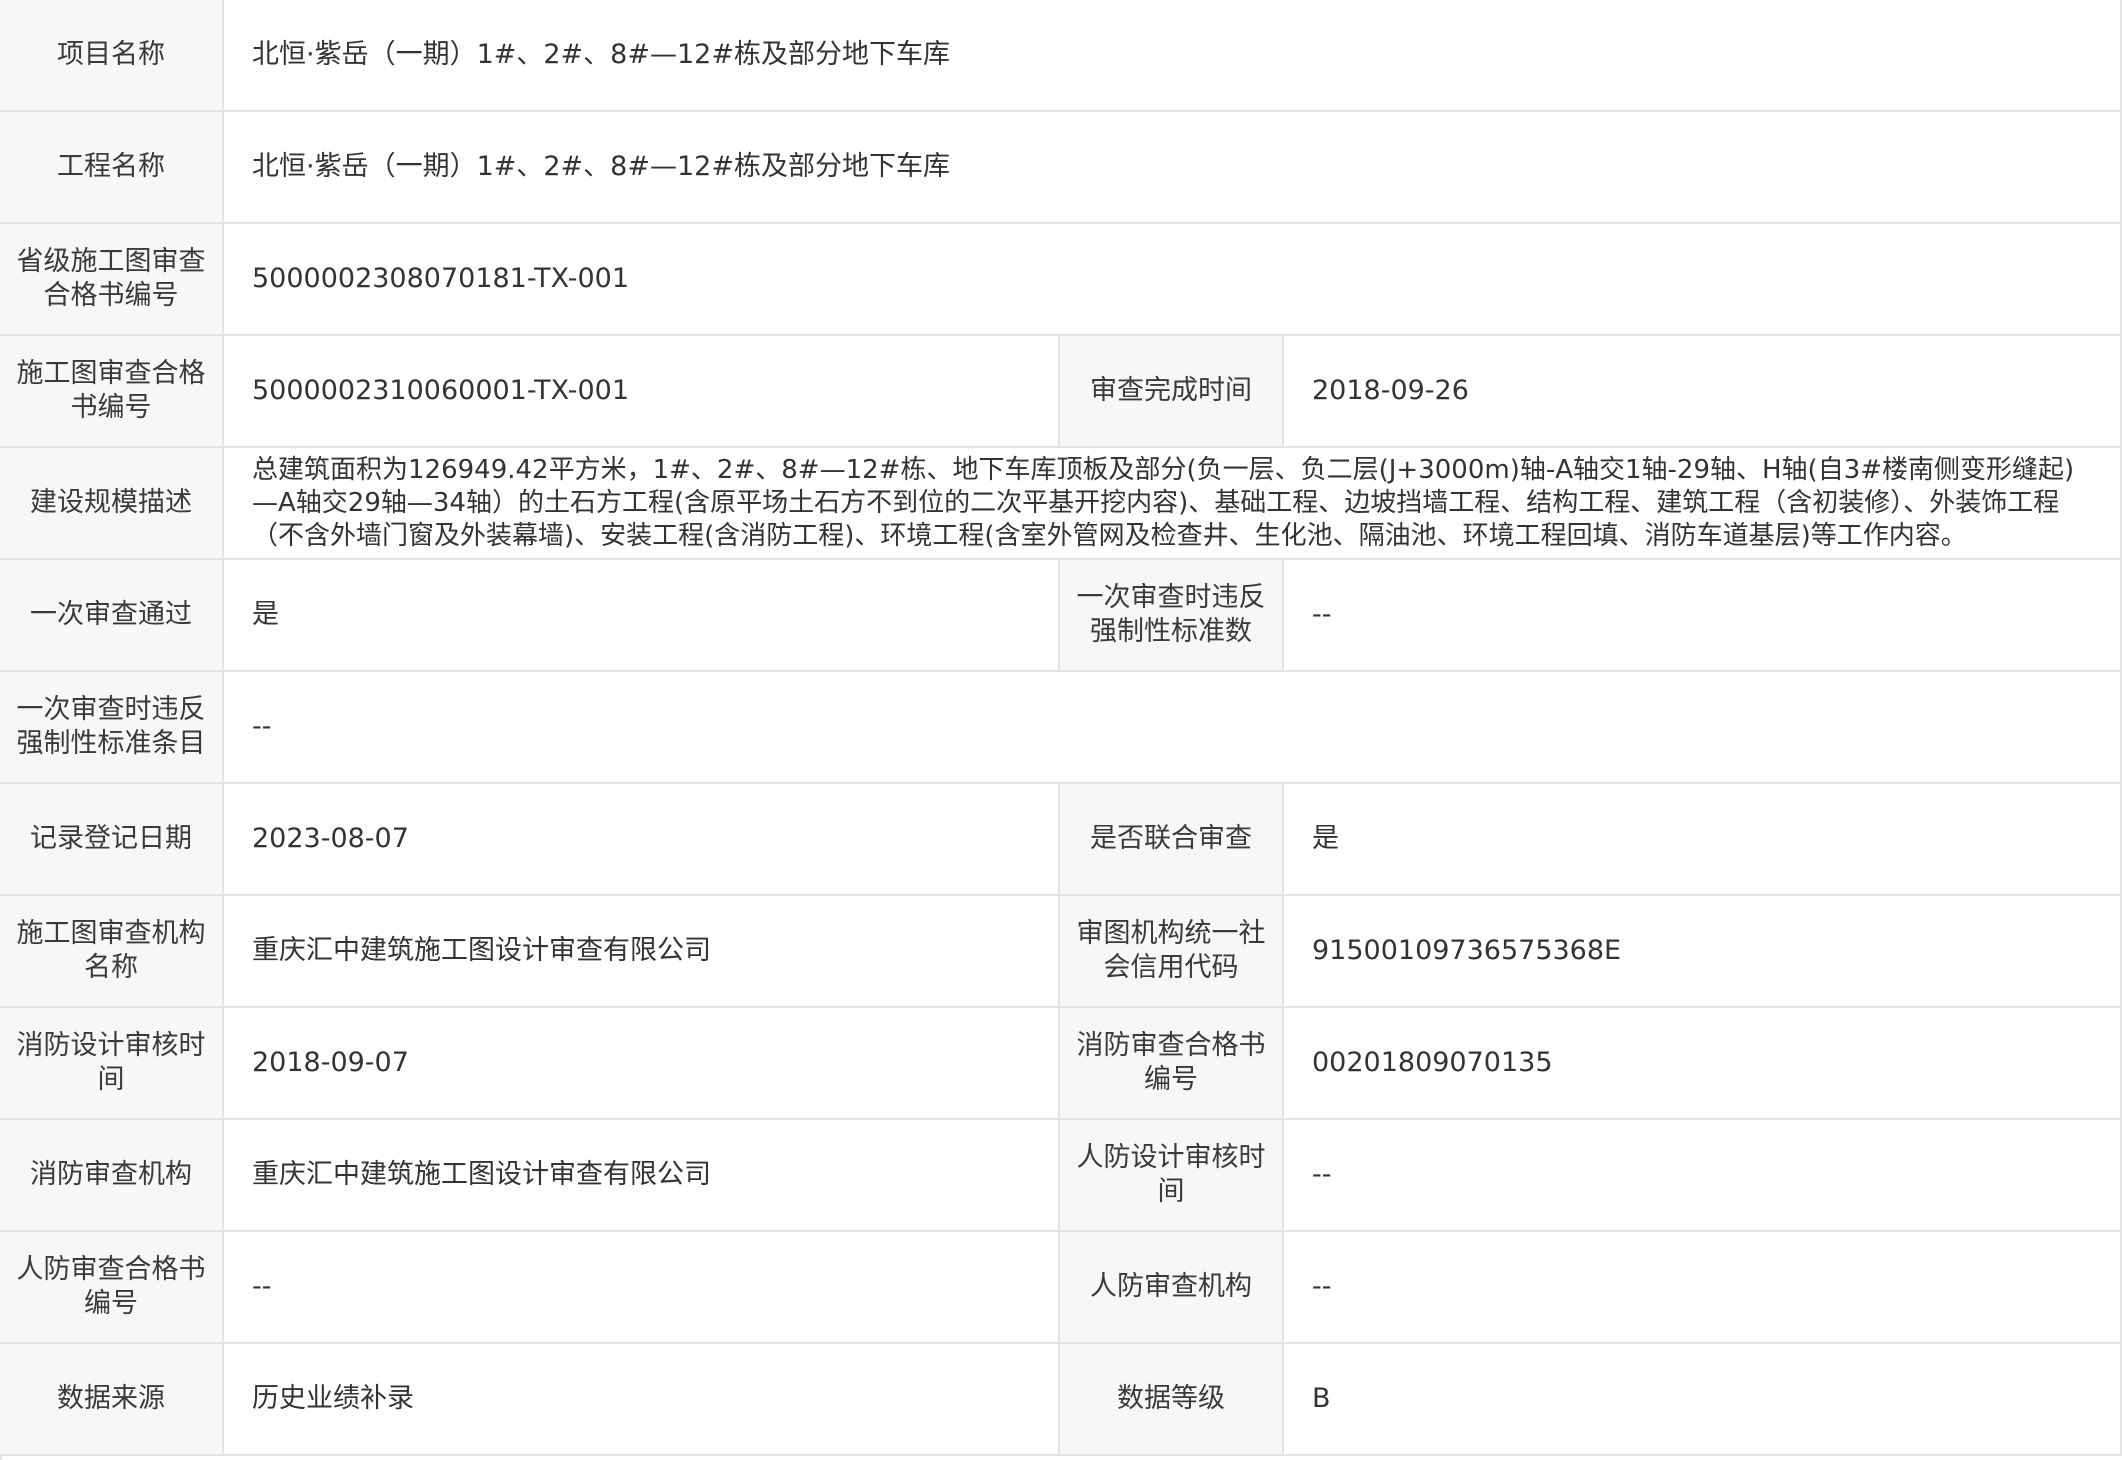  What do you see at coordinates (112, 1176) in the screenshot?
I see `label-fire-review-agency: 消防审查机构` at bounding box center [112, 1176].